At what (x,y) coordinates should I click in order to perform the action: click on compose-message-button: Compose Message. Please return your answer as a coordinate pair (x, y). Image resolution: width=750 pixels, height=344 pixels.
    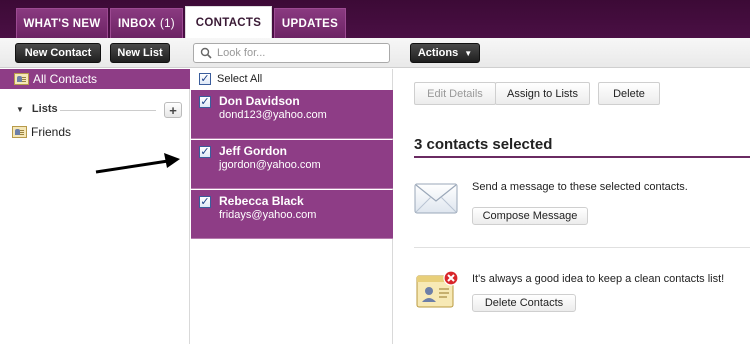
    Looking at the image, I should click on (530, 216).